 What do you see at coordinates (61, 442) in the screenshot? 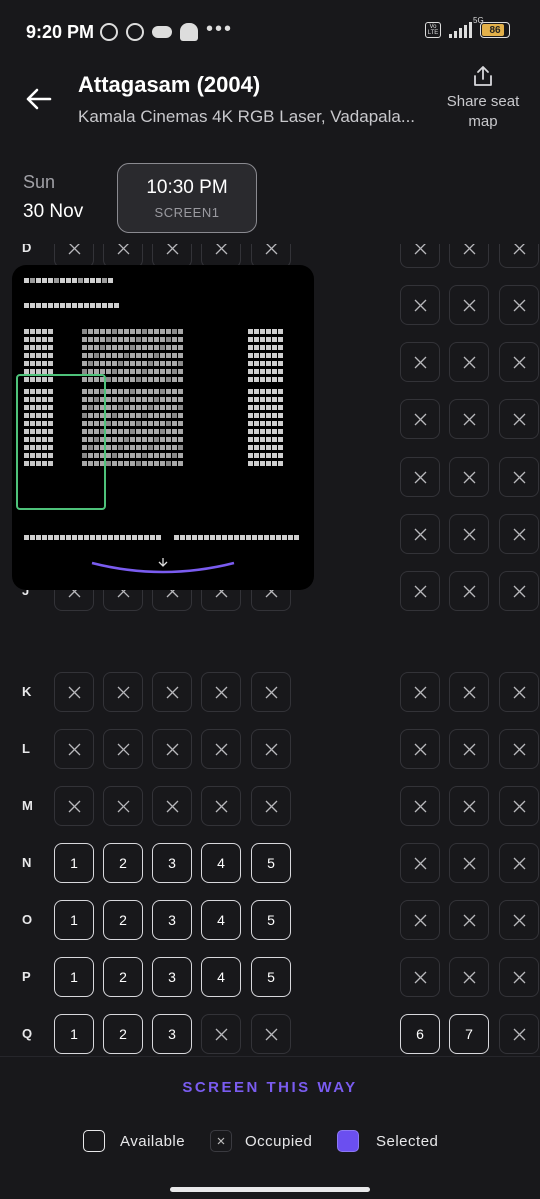
I see `minimap-viewport` at bounding box center [61, 442].